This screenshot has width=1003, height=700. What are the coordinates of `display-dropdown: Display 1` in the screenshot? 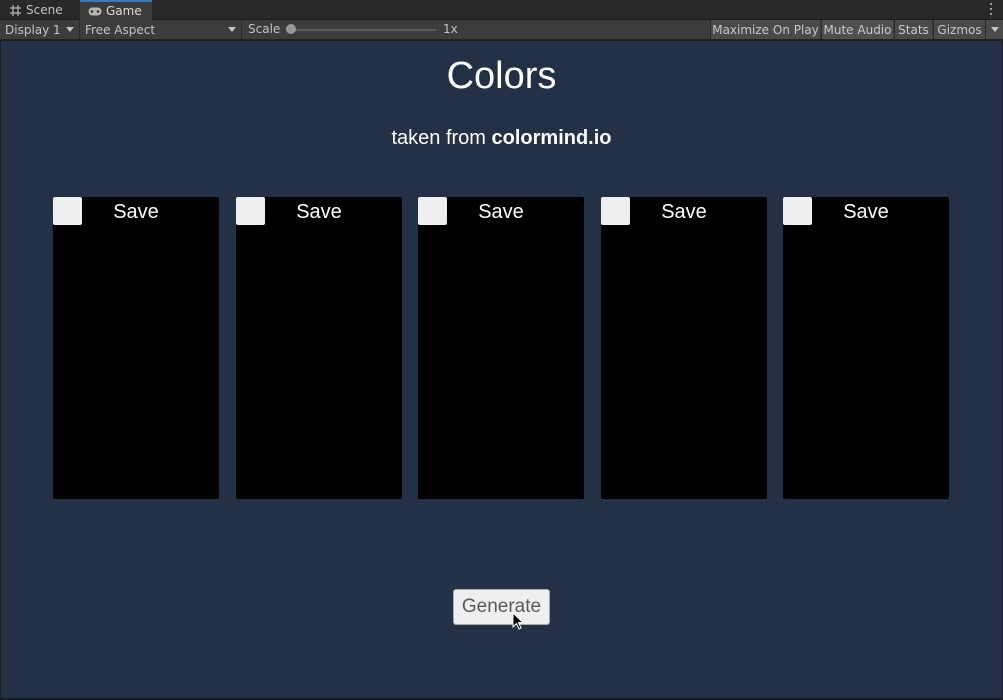 It's located at (40, 29).